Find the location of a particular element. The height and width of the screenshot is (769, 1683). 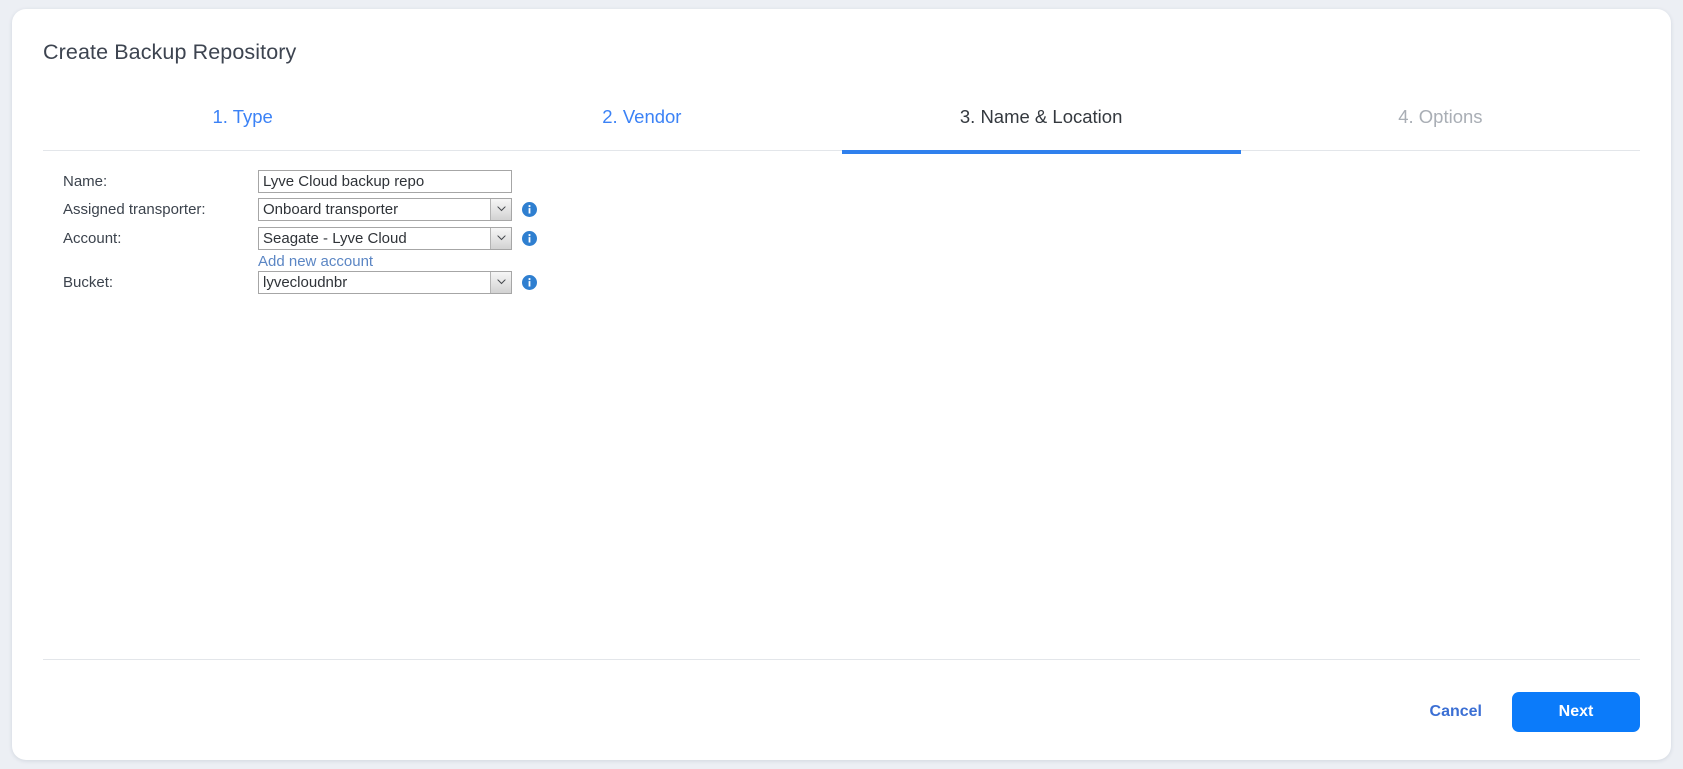

name-control is located at coordinates (385, 181).